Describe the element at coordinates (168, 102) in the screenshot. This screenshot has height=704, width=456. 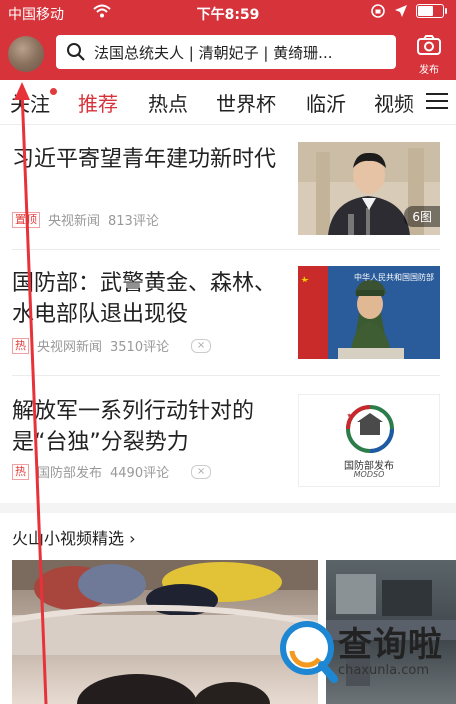
I see `tab-hot: 热点` at that location.